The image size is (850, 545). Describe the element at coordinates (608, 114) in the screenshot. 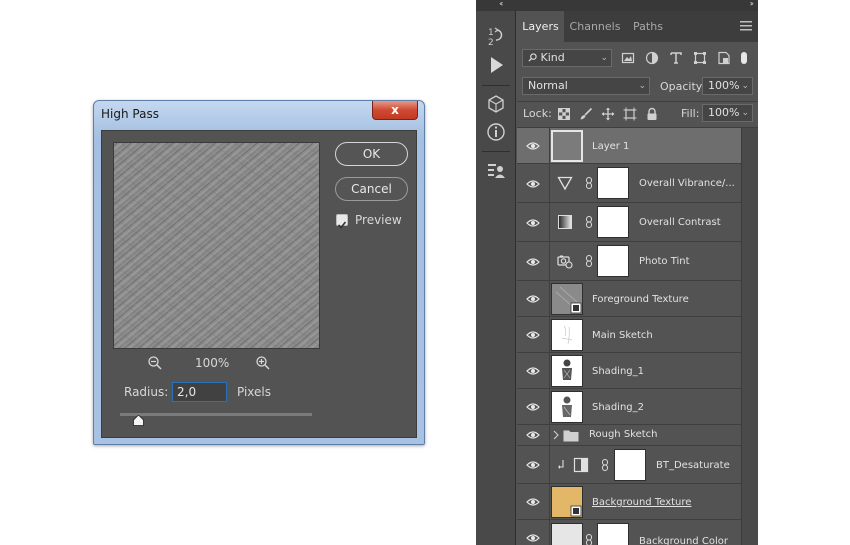

I see `lock-position-move-icon` at that location.